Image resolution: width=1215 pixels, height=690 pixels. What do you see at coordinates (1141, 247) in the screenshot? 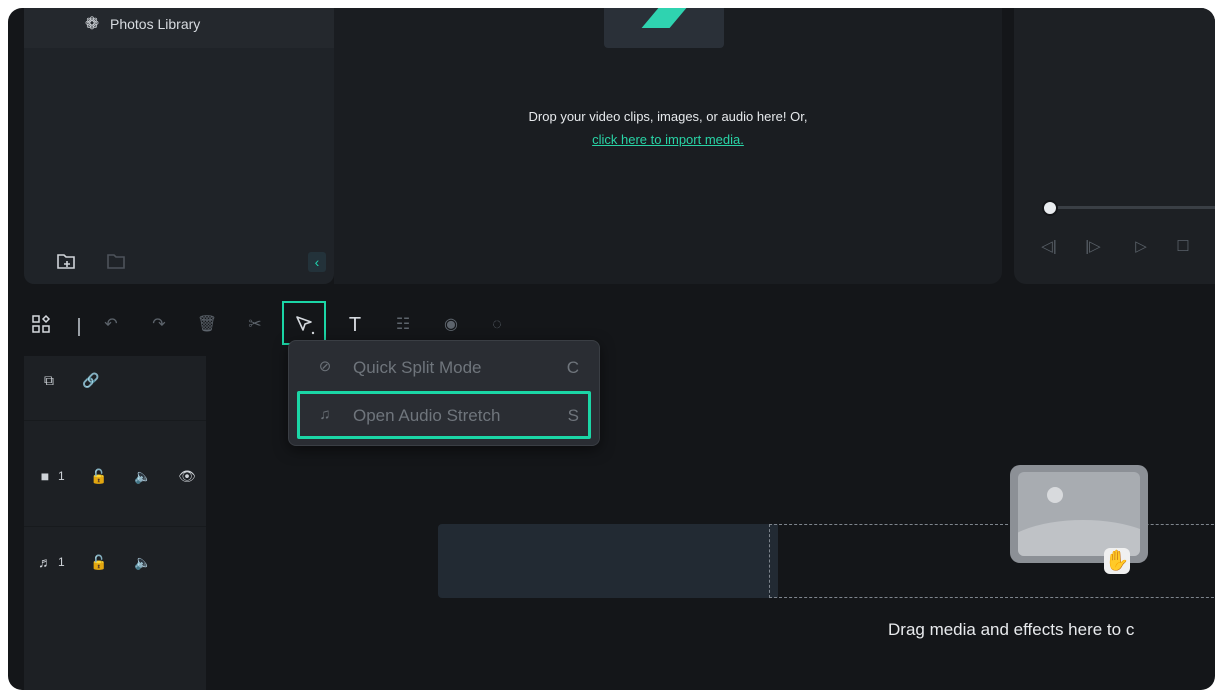
I see `play-icon: ▷` at bounding box center [1141, 247].